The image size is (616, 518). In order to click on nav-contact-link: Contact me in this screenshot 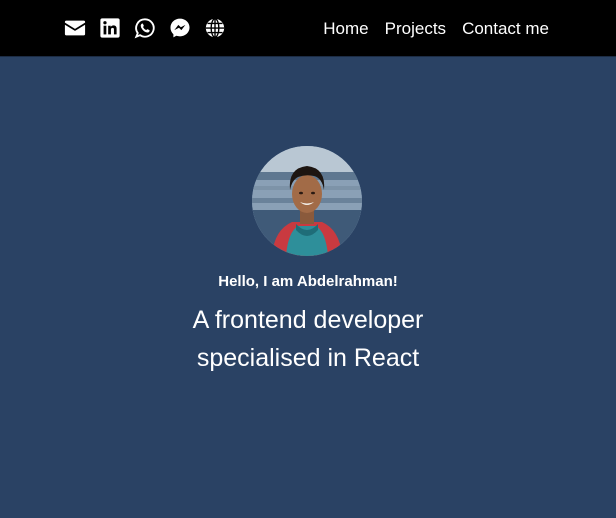, I will do `click(505, 29)`.